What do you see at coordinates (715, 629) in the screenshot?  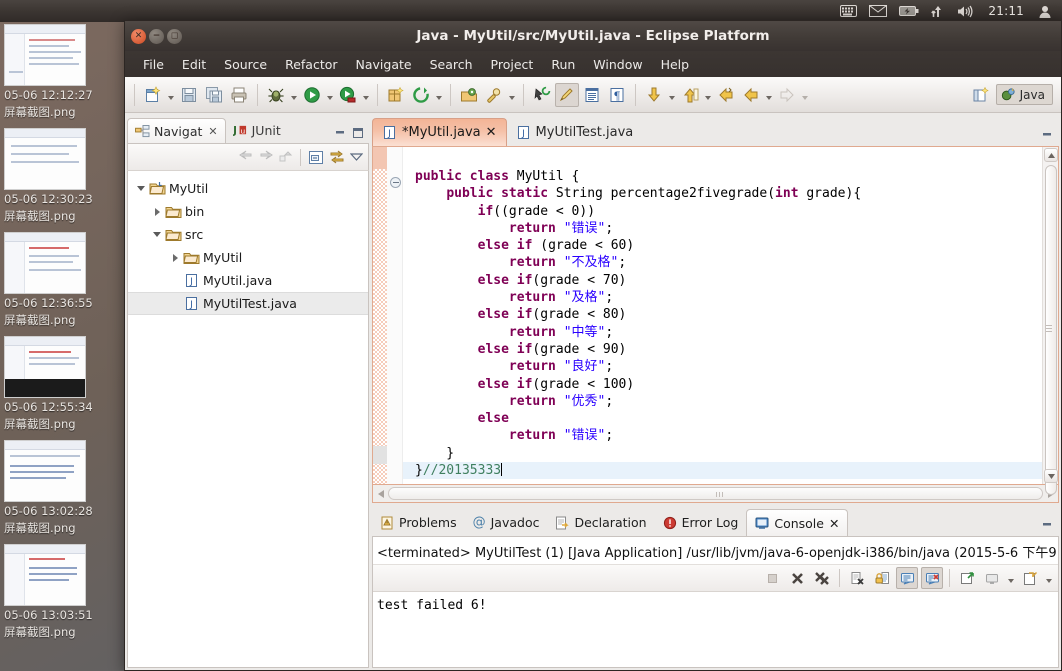 I see `console-output: test failed 6!` at bounding box center [715, 629].